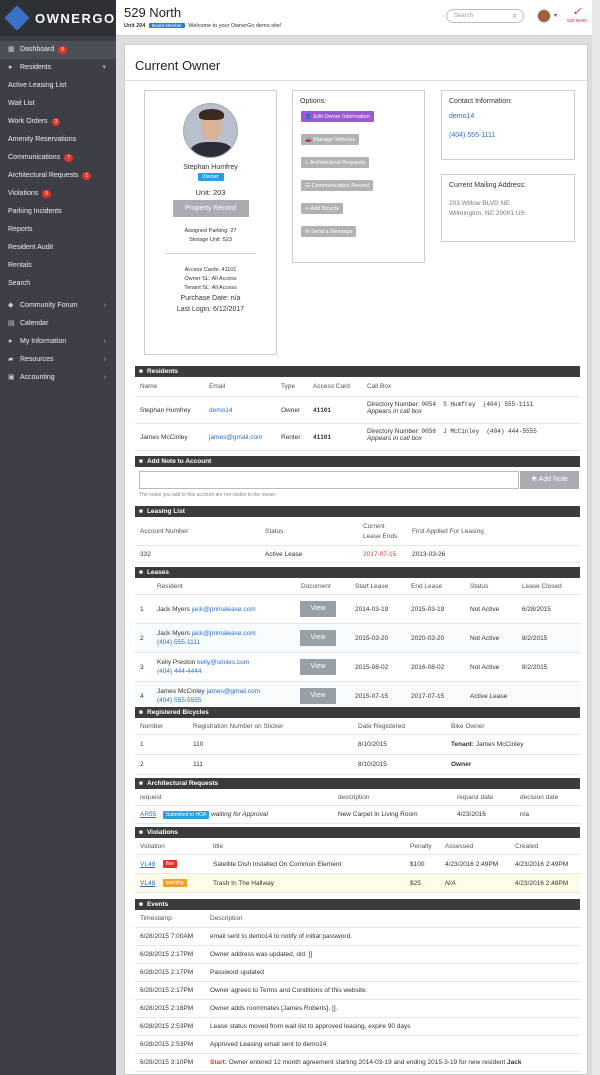  I want to click on search-icon: ⌕, so click(515, 16).